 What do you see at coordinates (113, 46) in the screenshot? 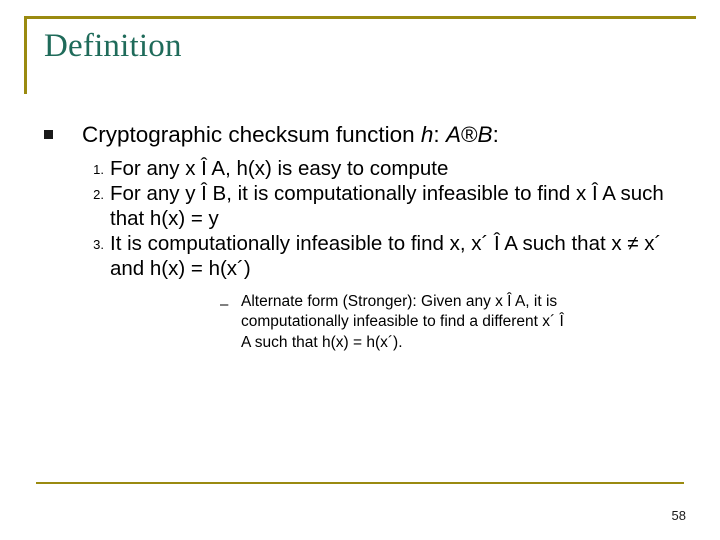
I see `page-title: Definition` at bounding box center [113, 46].